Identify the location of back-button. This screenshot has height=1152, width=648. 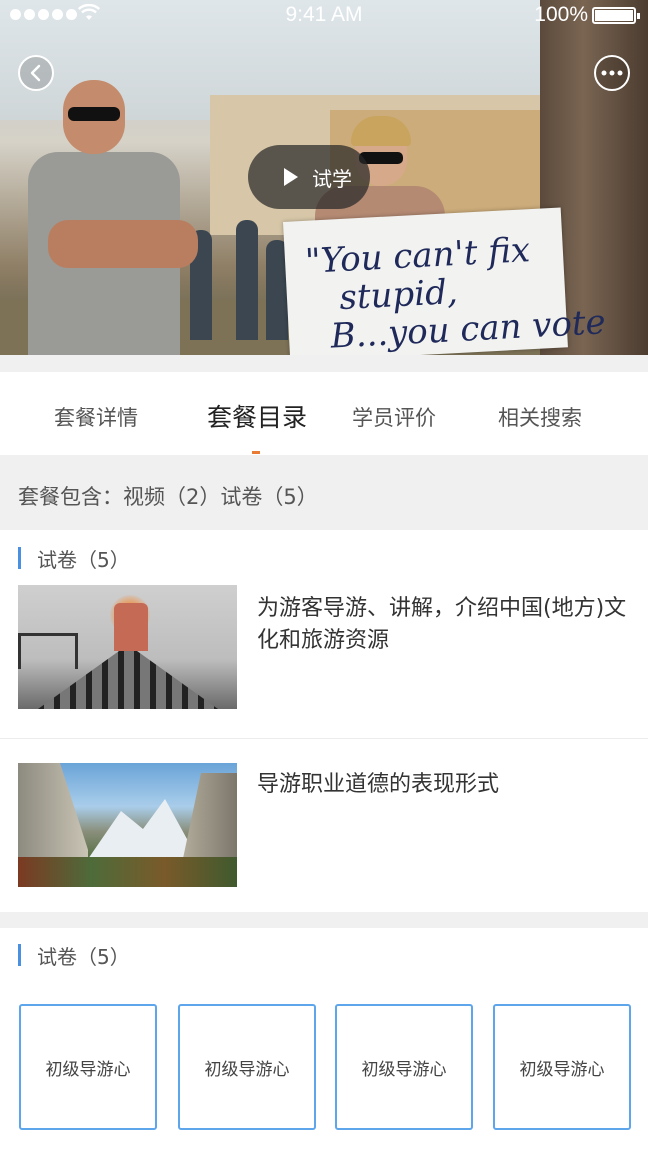
(36, 73).